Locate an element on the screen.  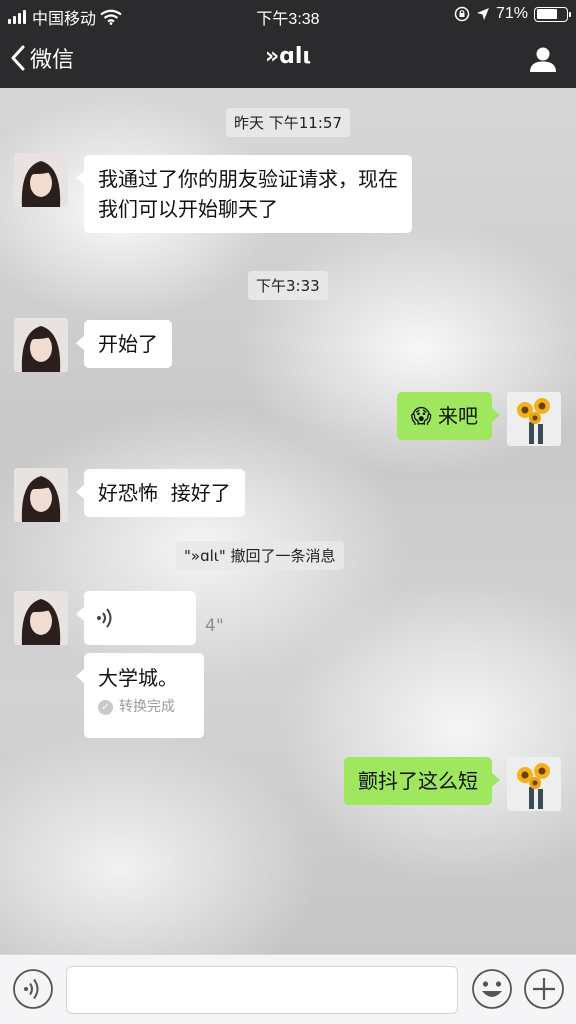
chat-title: »ɑlι is located at coordinates (288, 56).